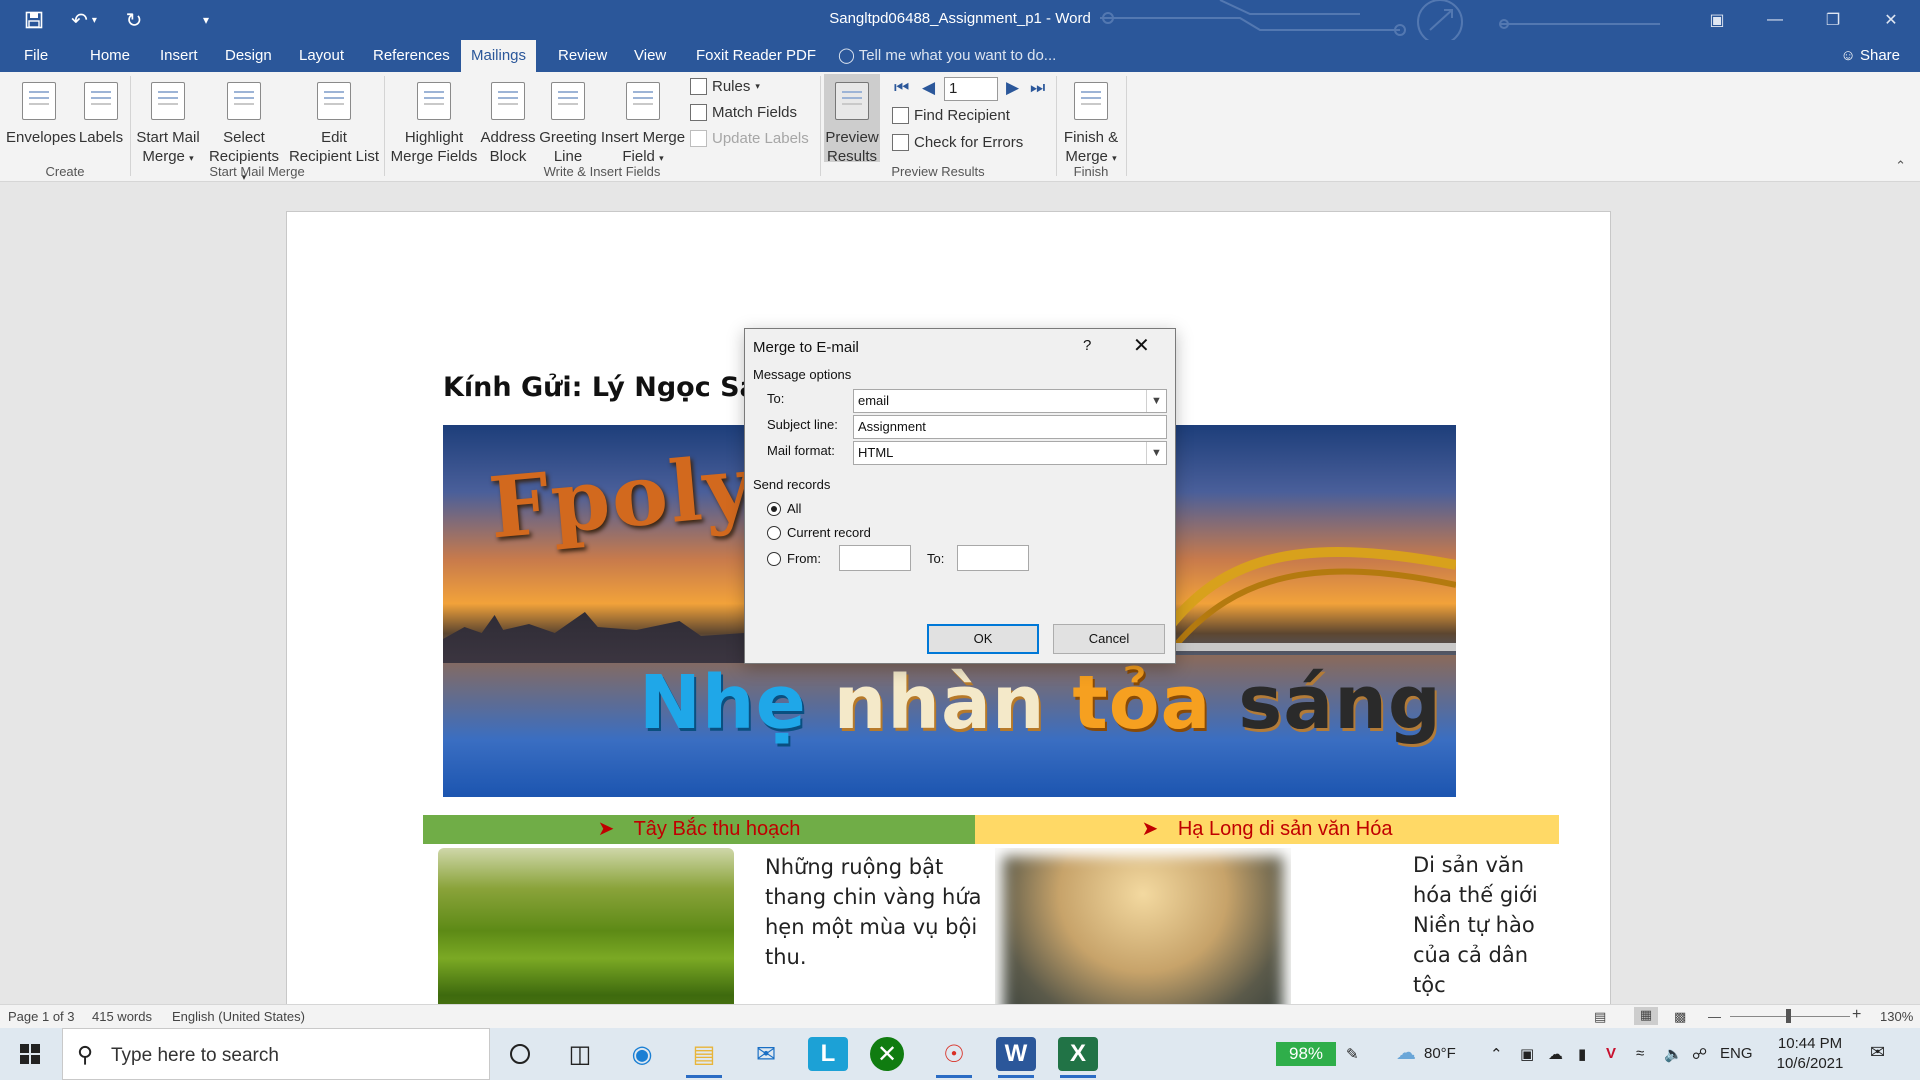 The height and width of the screenshot is (1080, 1920). I want to click on onedrive-icon: ☁, so click(1555, 1054).